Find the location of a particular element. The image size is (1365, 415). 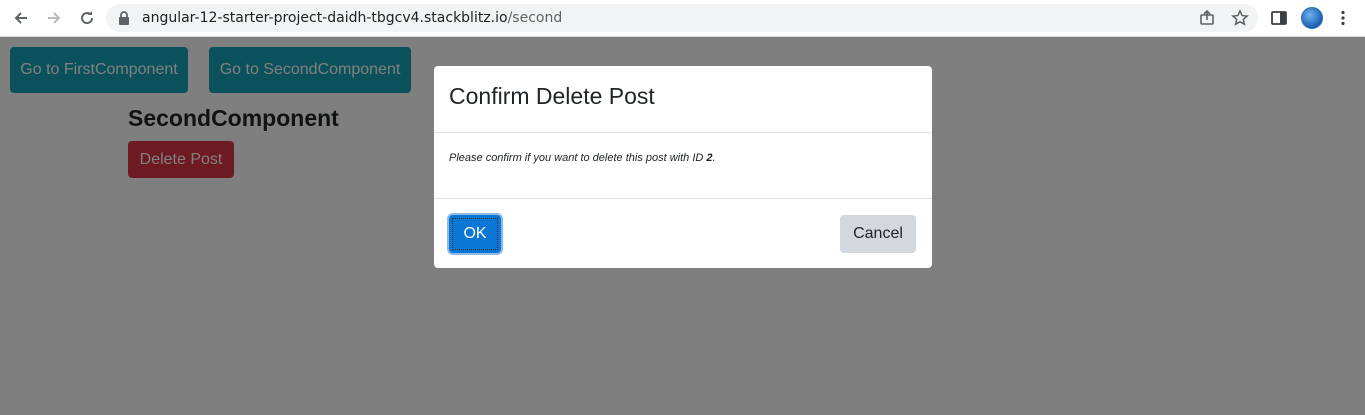

menu-dots-icon is located at coordinates (1343, 18).